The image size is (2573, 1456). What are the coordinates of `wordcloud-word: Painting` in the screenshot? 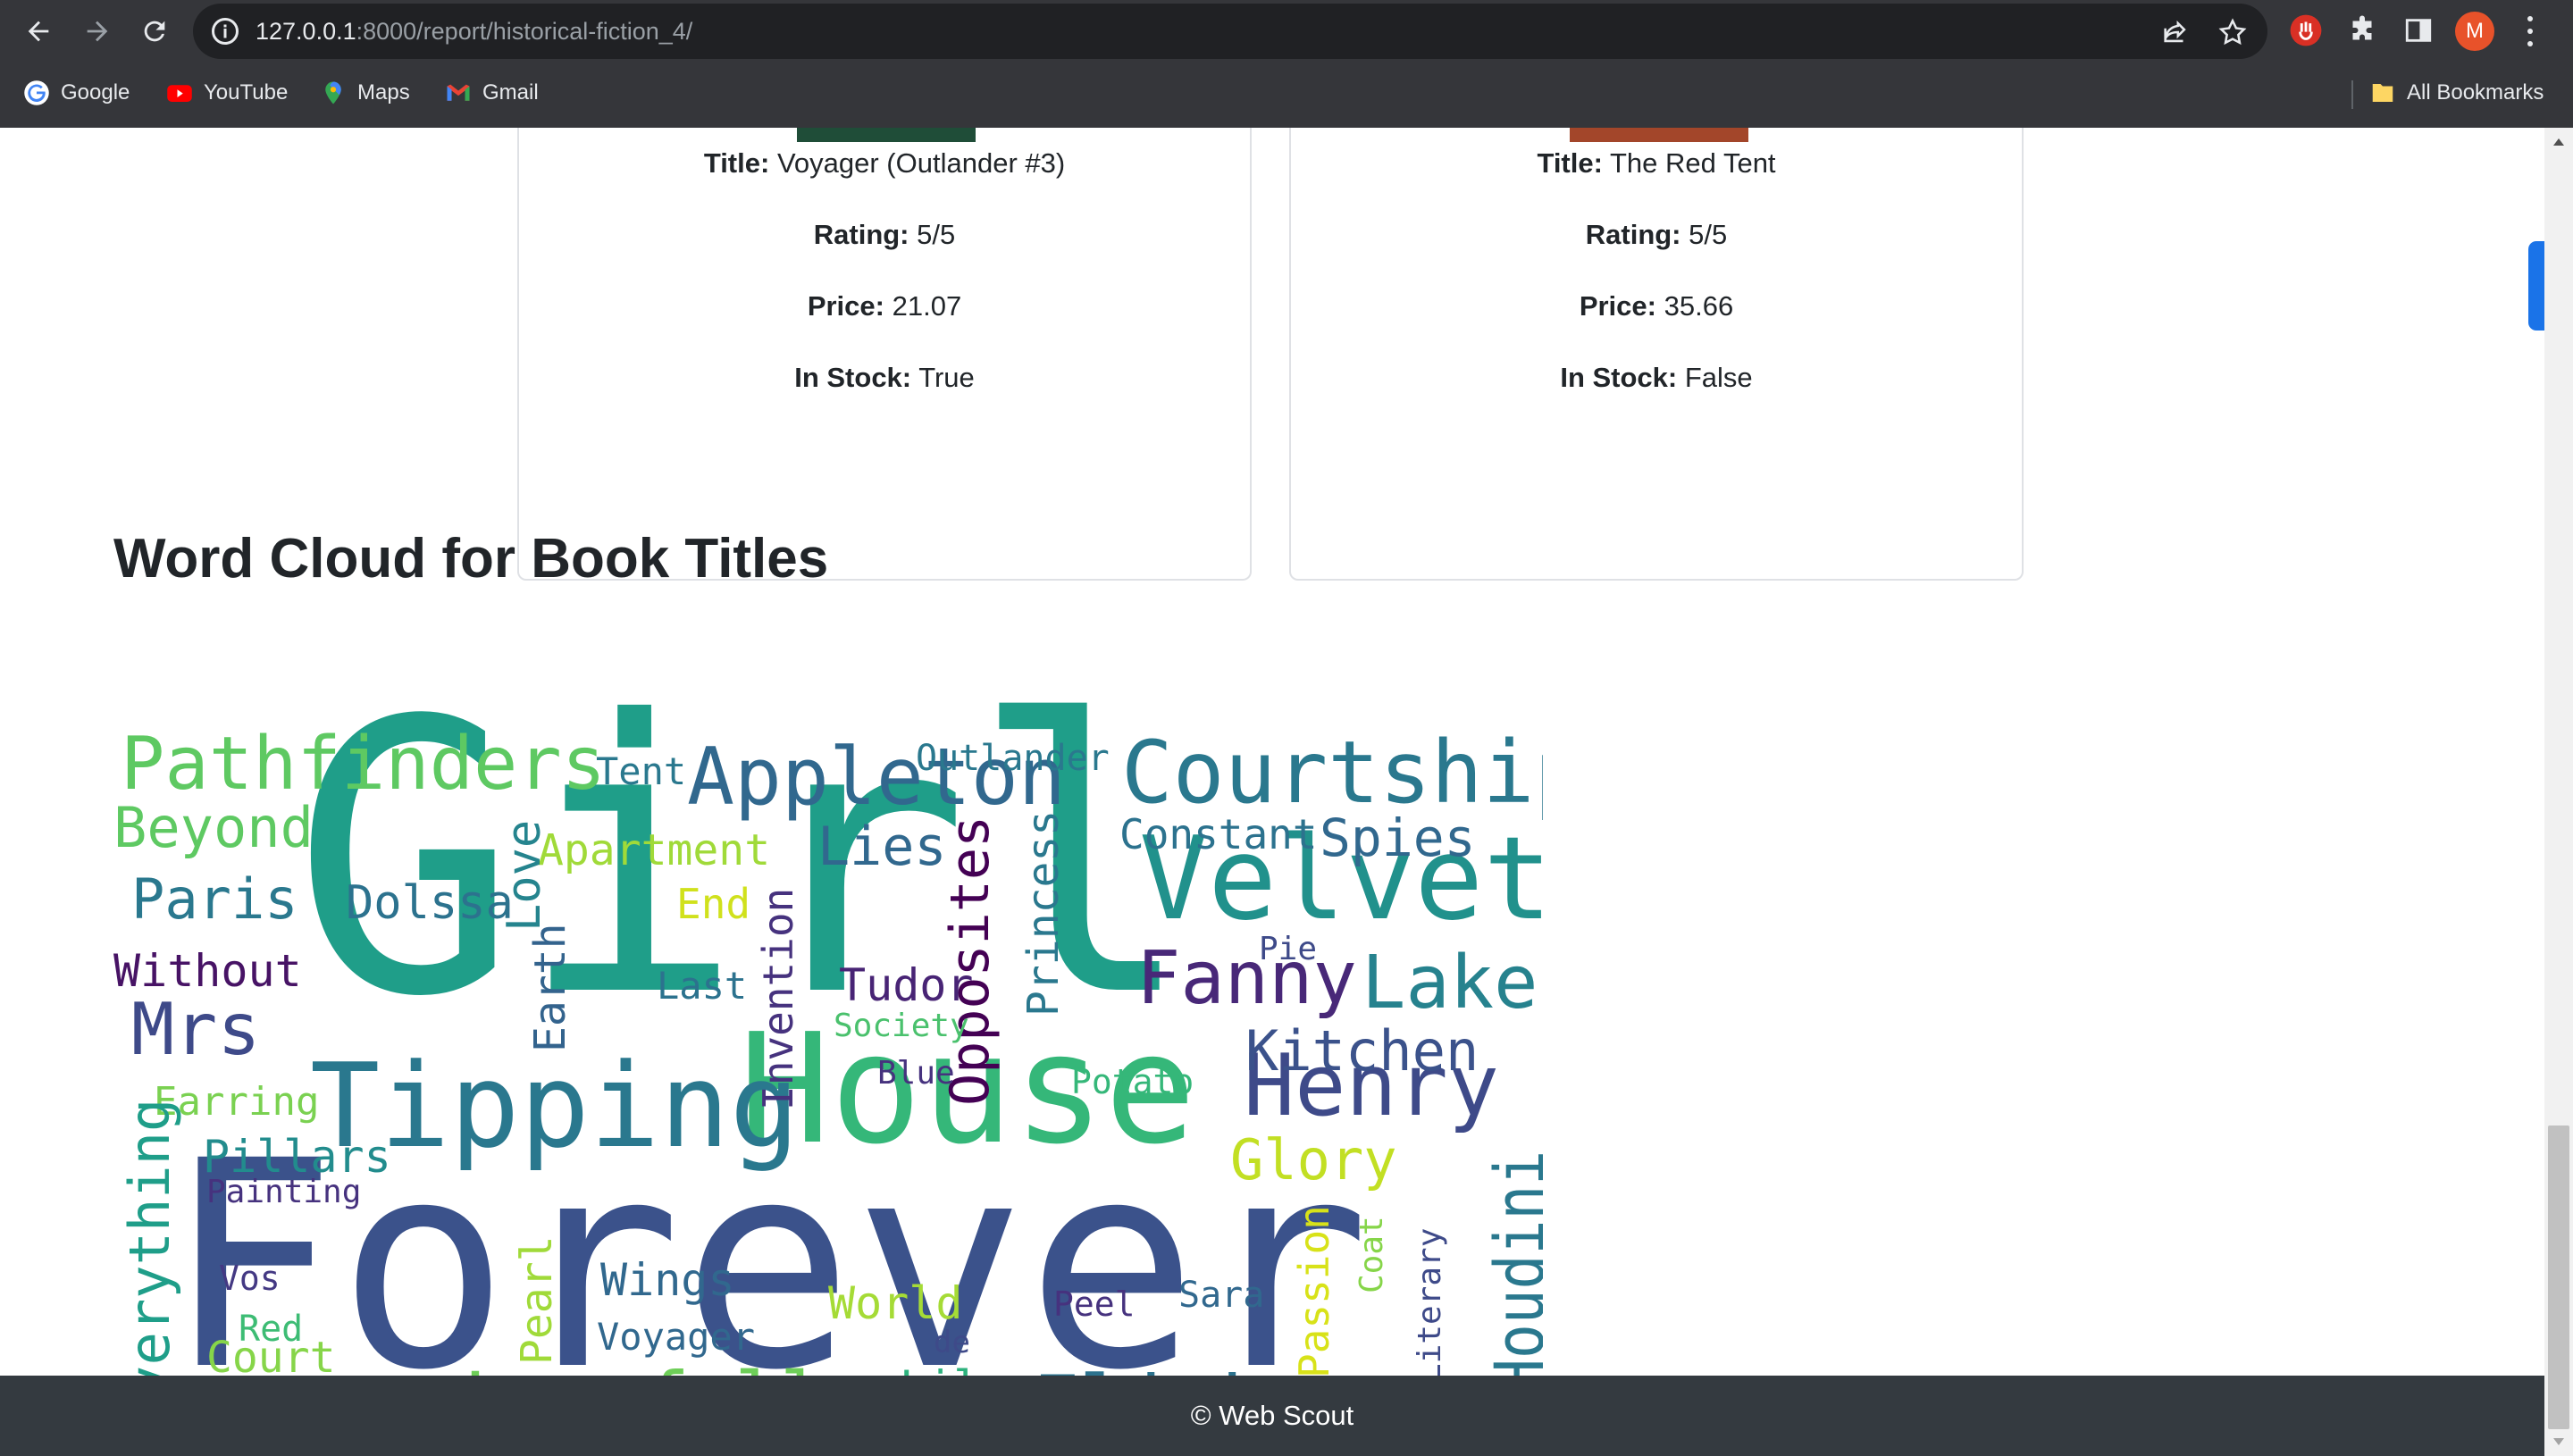 It's located at (283, 1192).